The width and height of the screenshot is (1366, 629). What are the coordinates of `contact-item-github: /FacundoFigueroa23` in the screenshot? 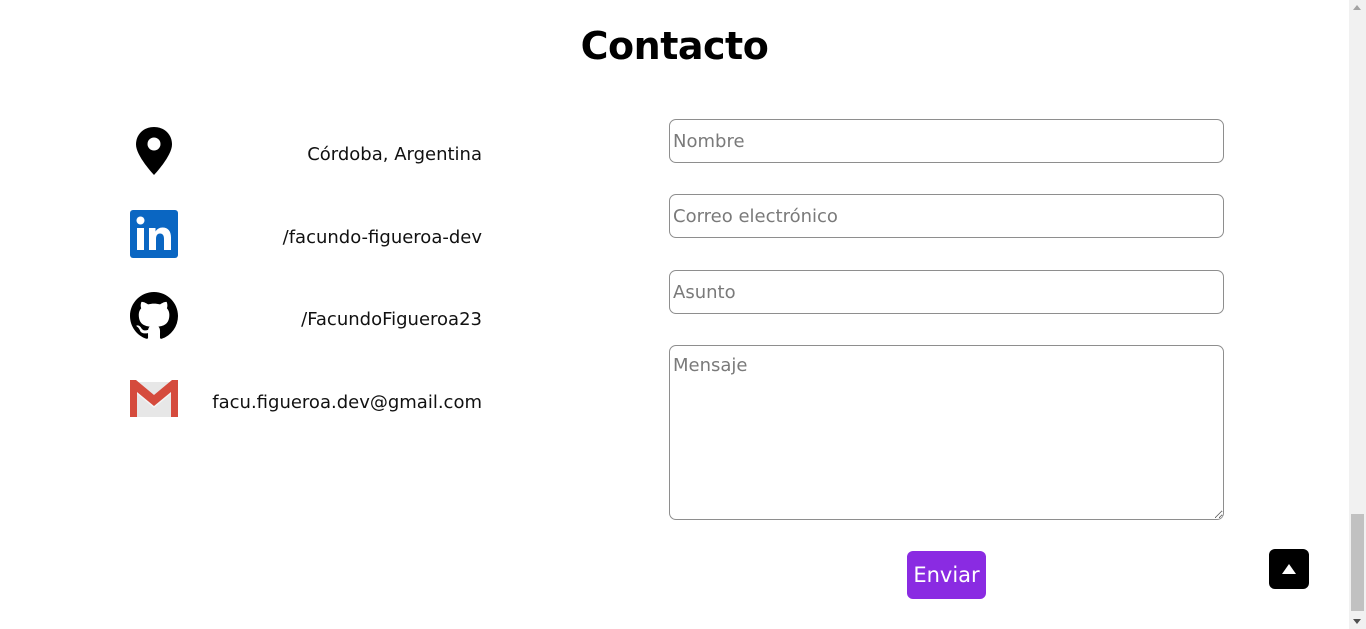 It's located at (306, 317).